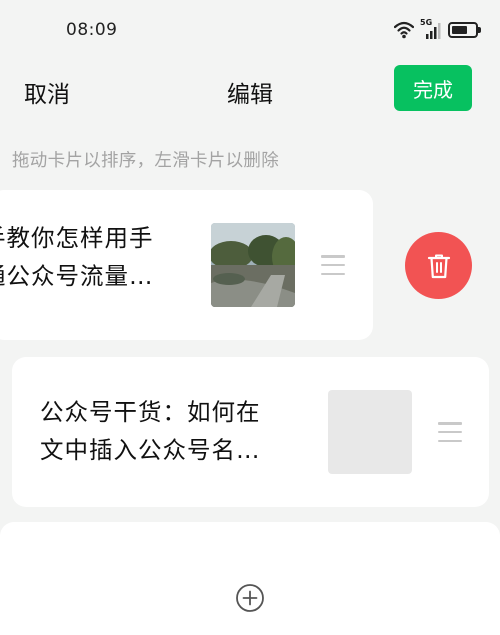 This screenshot has width=500, height=635. I want to click on article-title-line: 公众号干货：如何在, so click(150, 412).